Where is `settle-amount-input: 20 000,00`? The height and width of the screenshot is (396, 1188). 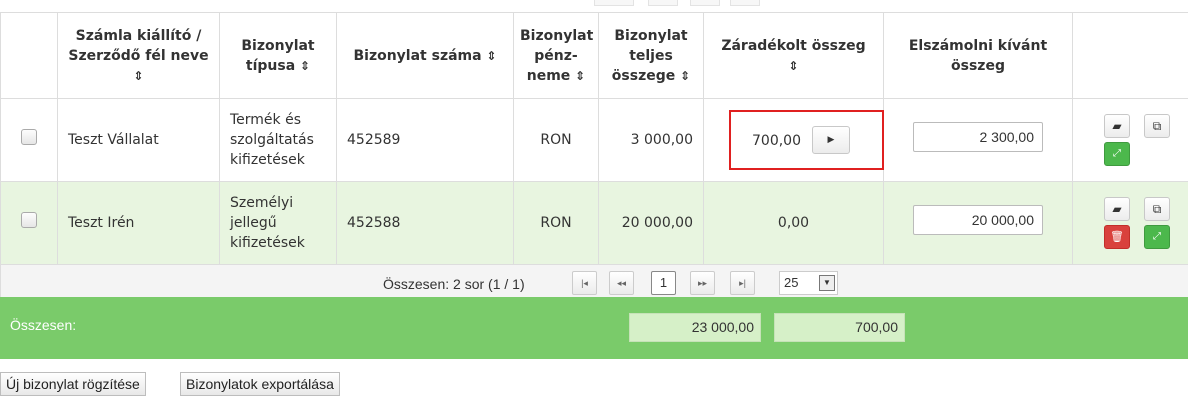
settle-amount-input: 20 000,00 is located at coordinates (978, 220).